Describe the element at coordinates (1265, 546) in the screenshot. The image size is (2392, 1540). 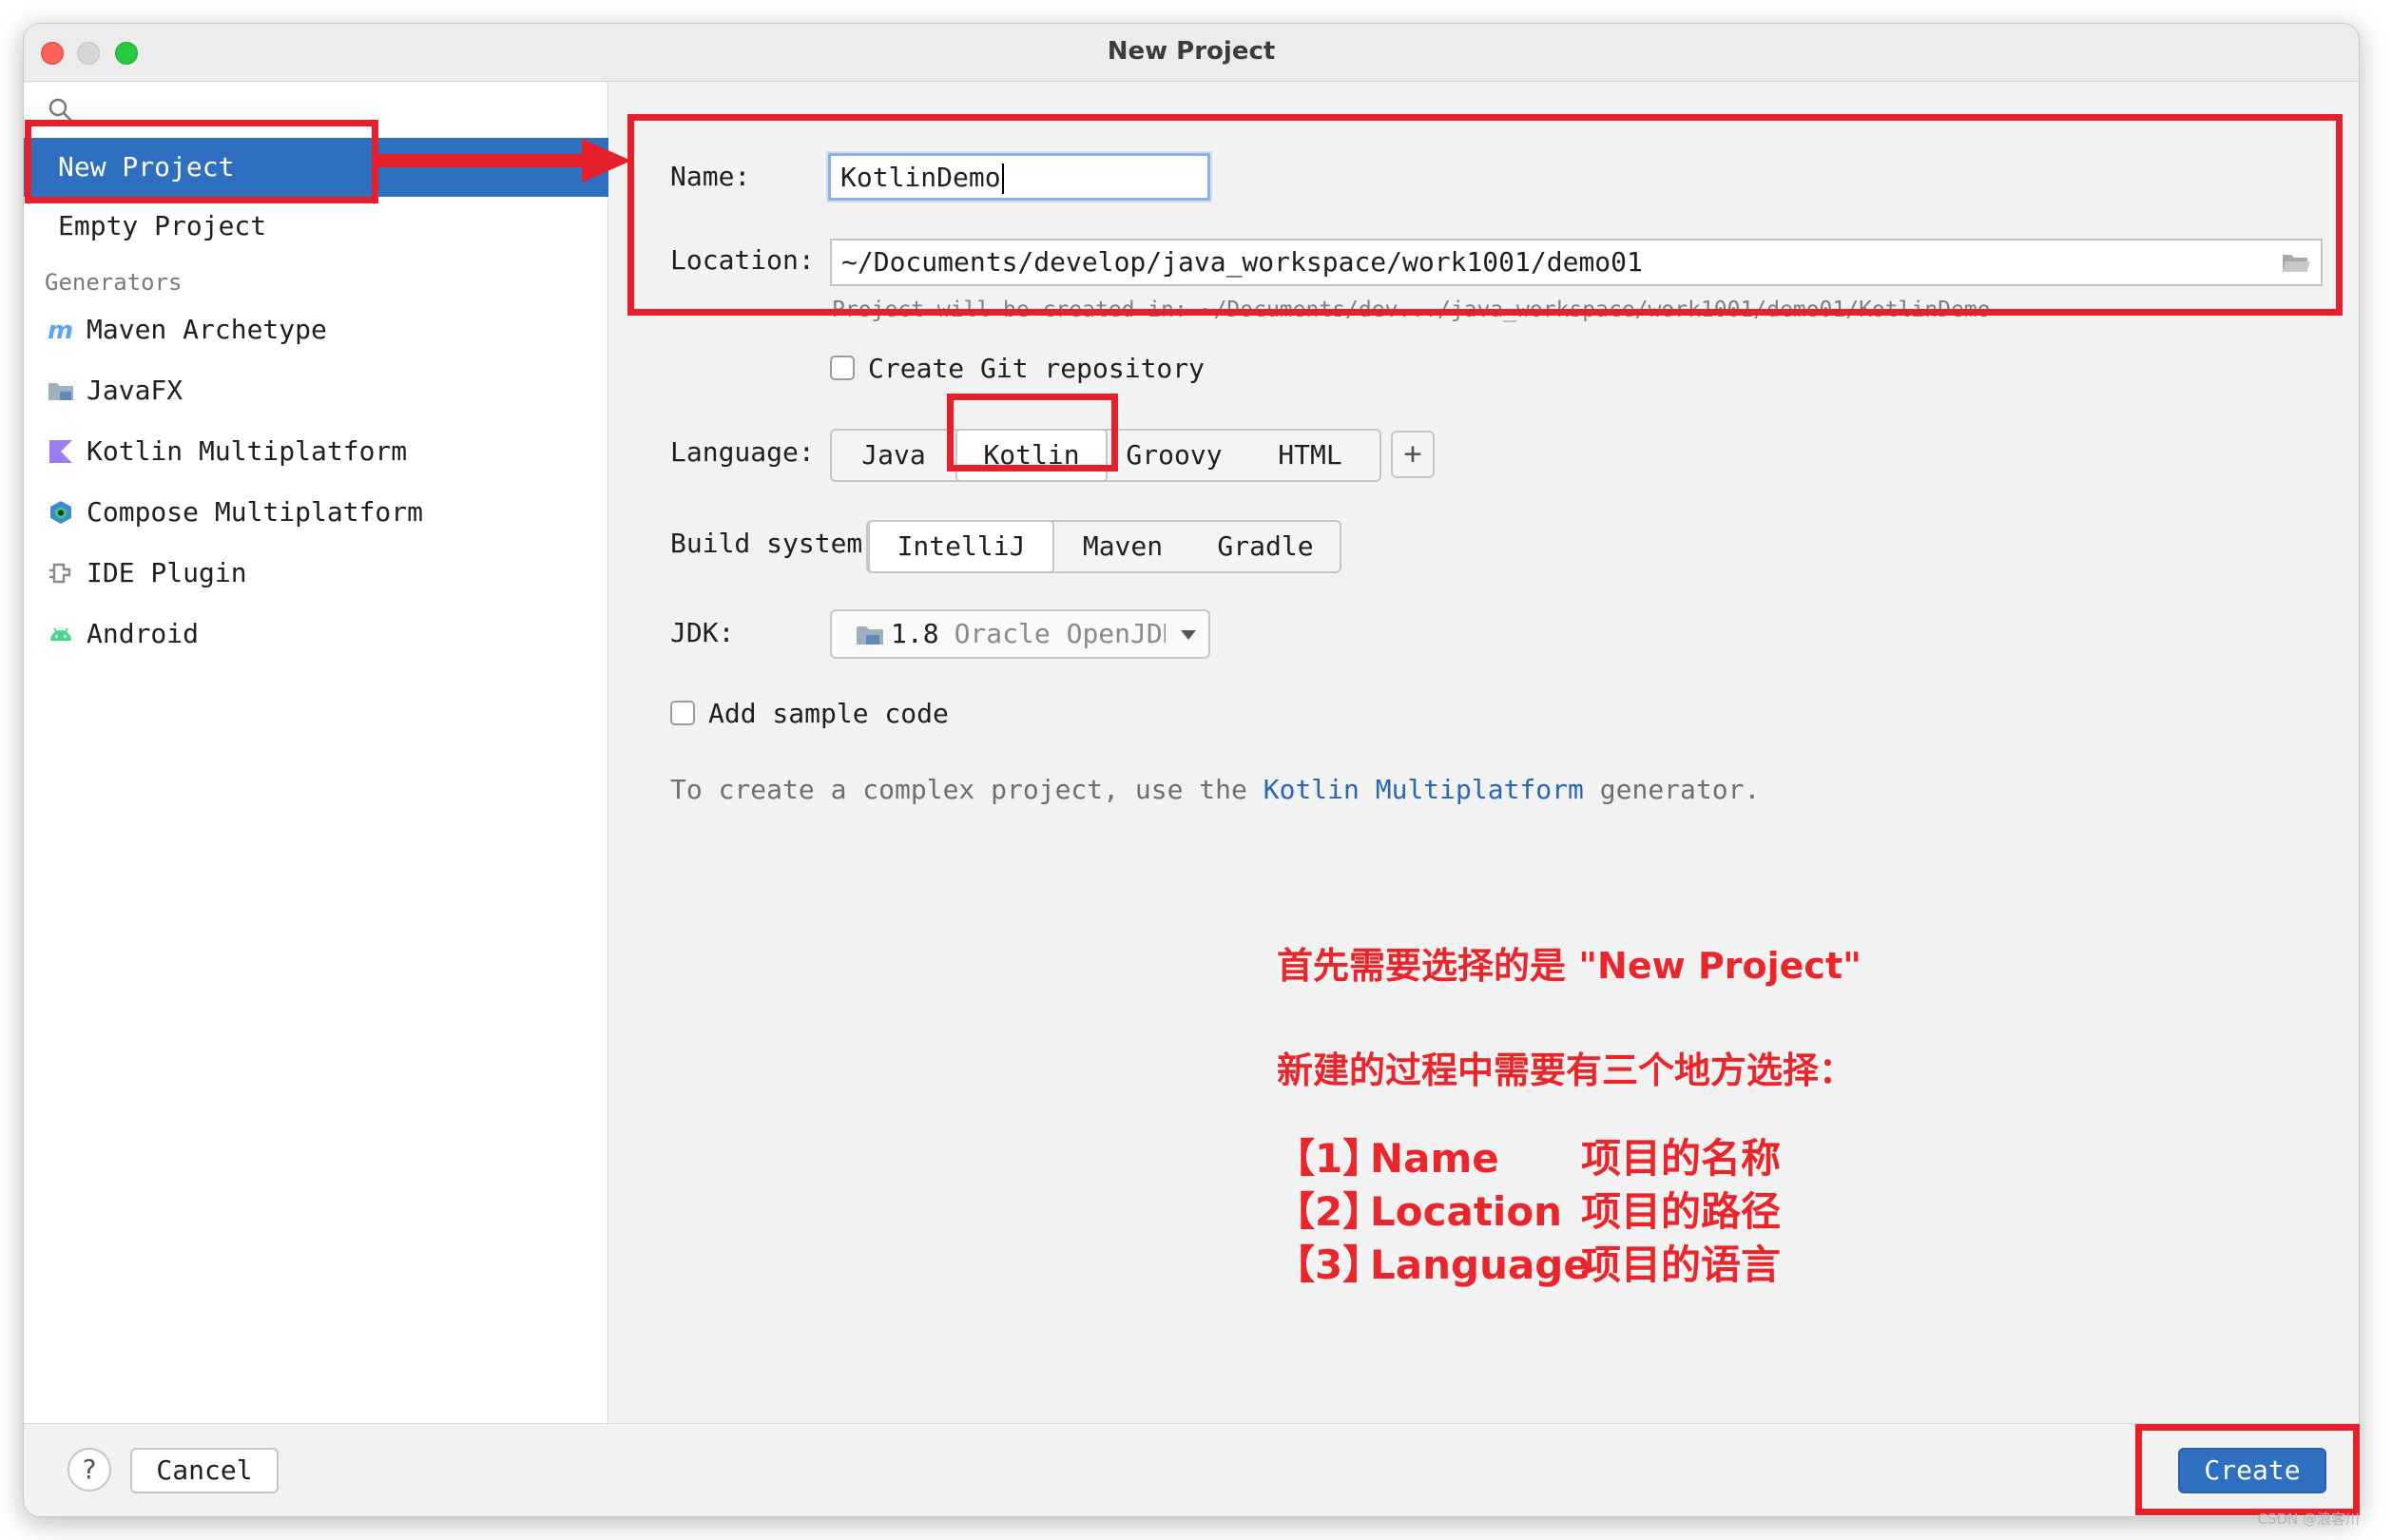
I see `build-option-gradle: Gradle` at that location.